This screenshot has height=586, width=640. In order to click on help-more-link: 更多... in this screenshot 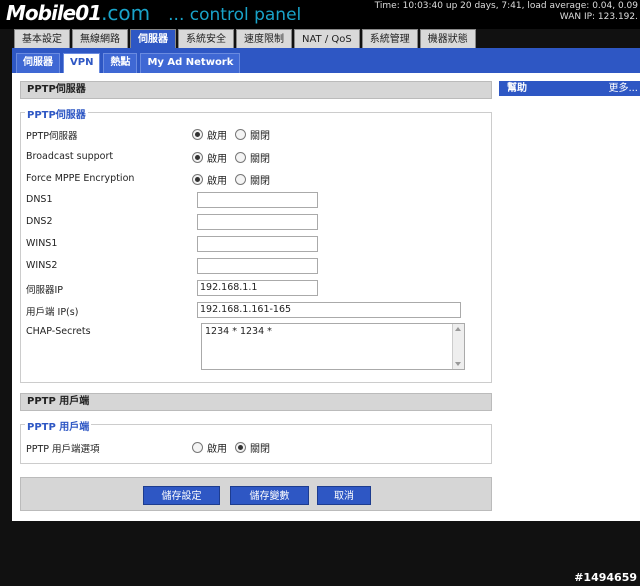, I will do `click(623, 88)`.